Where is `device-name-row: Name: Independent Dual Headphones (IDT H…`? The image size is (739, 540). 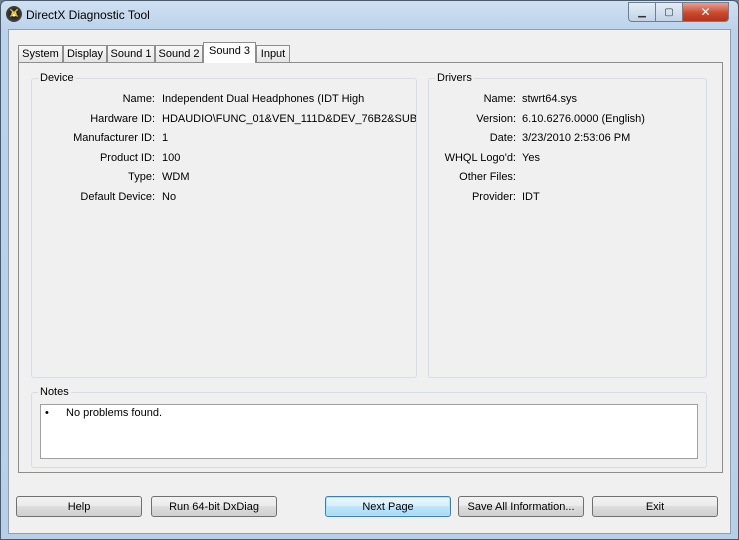 device-name-row: Name: Independent Dual Headphones (IDT H… is located at coordinates (224, 99).